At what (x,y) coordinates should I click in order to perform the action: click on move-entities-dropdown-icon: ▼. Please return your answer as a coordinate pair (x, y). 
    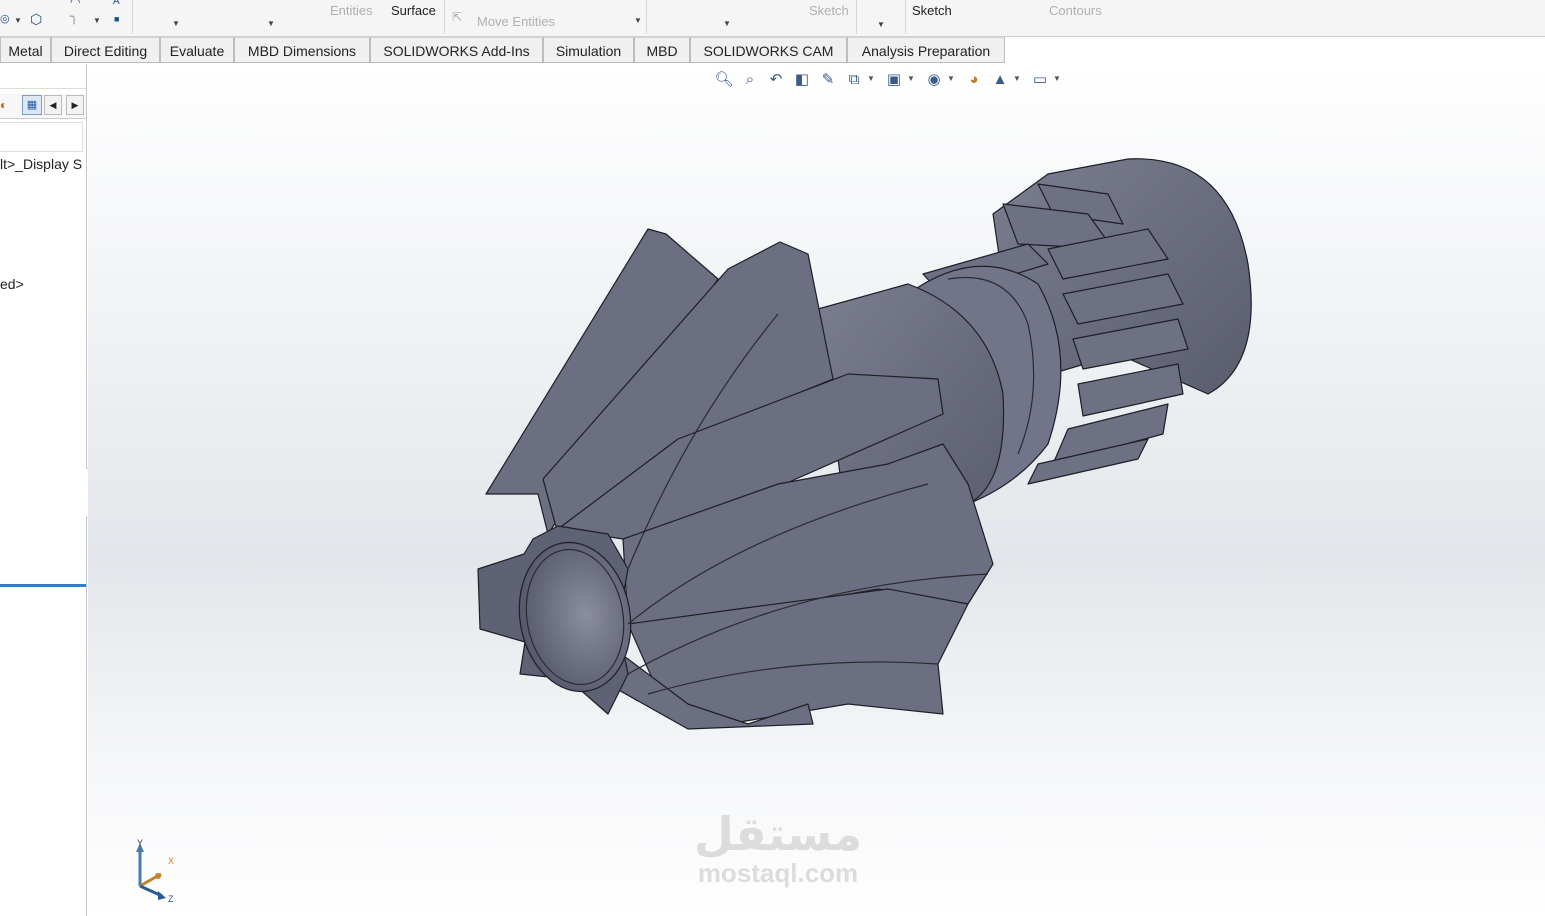
    Looking at the image, I should click on (638, 20).